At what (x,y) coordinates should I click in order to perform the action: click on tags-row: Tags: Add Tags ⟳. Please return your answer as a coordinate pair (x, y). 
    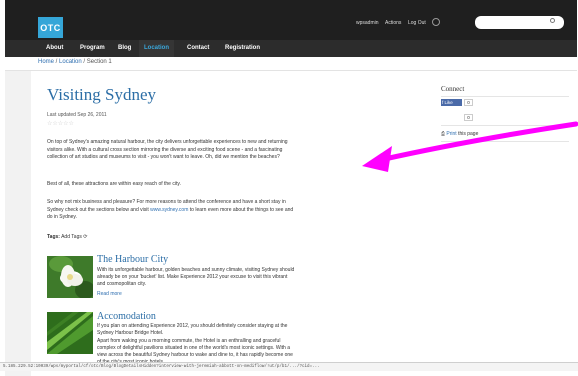
    Looking at the image, I should click on (67, 237).